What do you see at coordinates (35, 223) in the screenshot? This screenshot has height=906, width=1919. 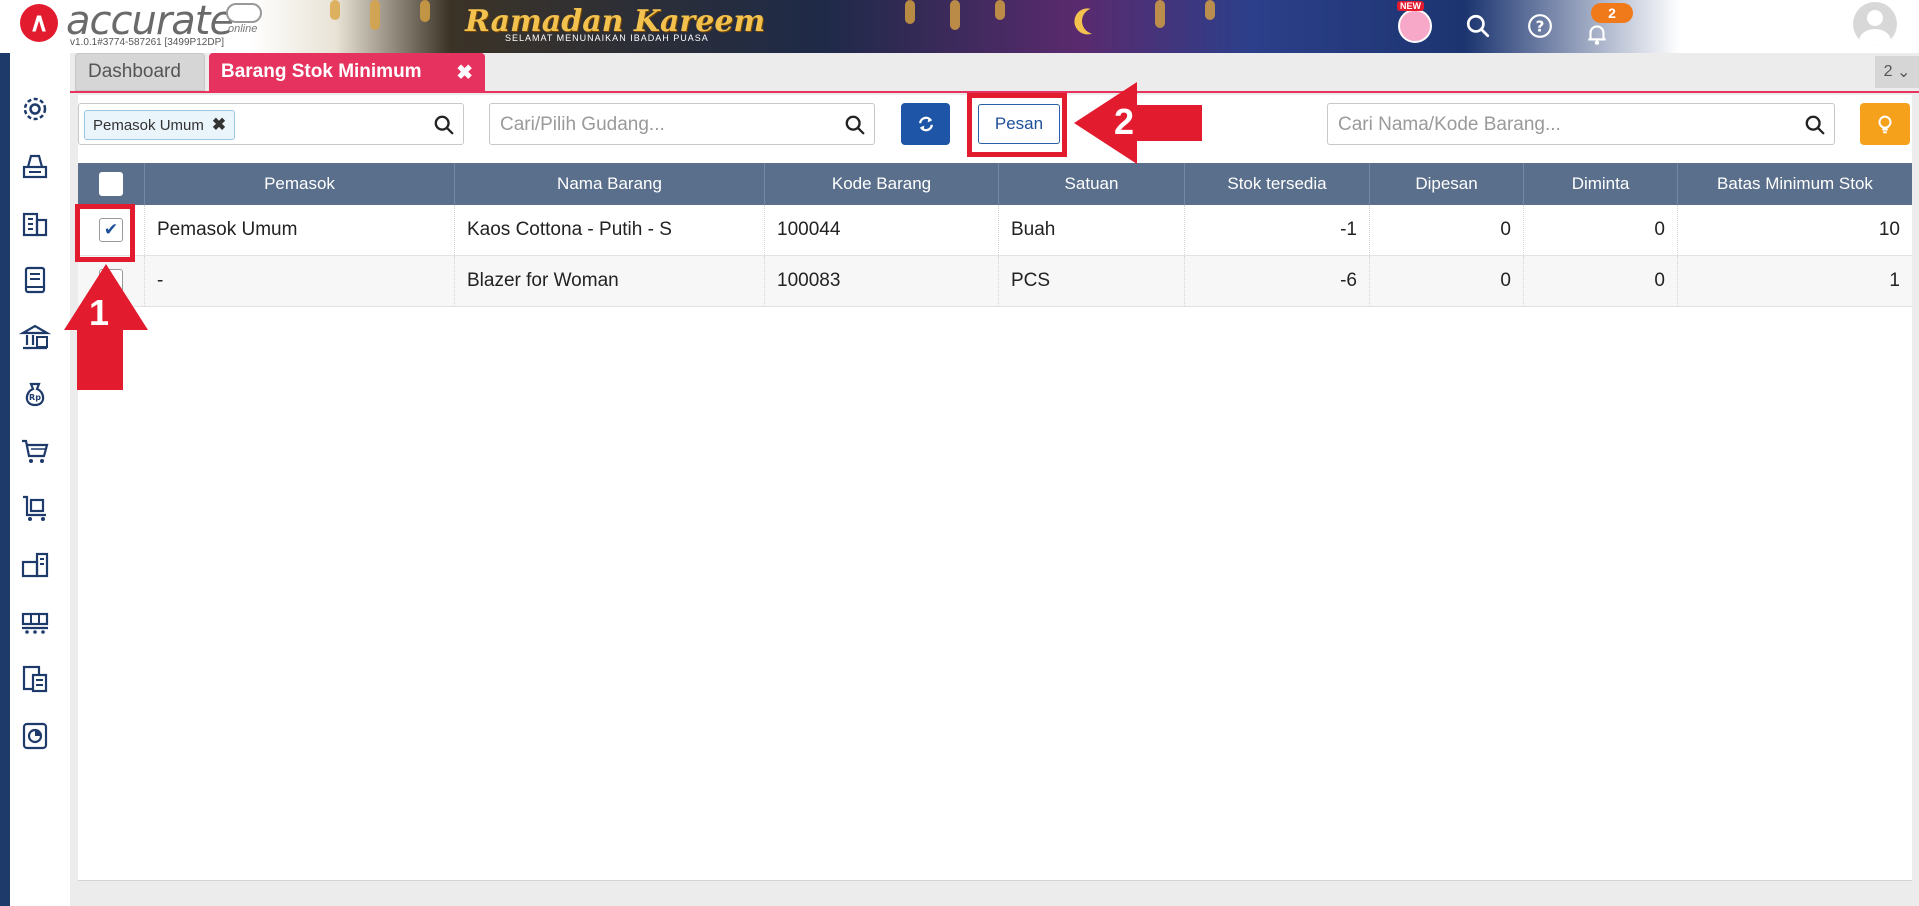 I see `building-icon` at bounding box center [35, 223].